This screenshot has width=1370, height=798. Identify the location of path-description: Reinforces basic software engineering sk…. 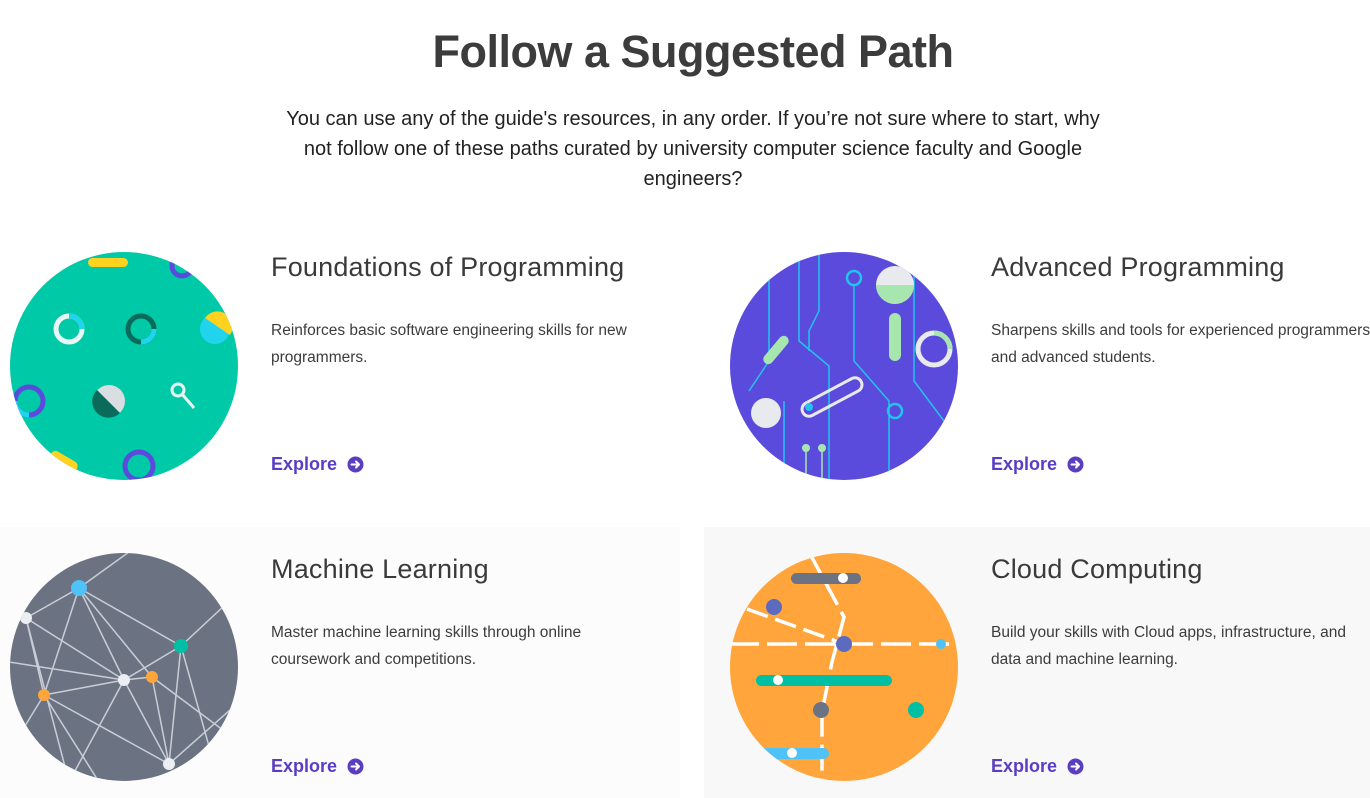
(449, 344).